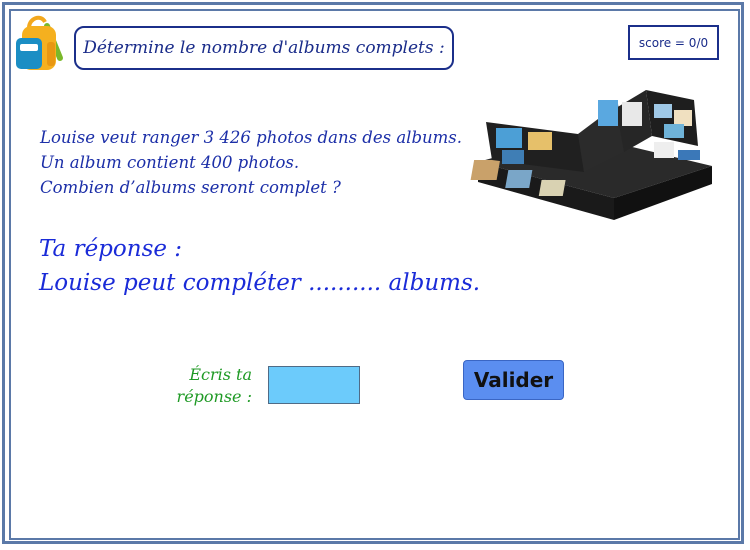 This screenshot has width=750, height=550. I want to click on problem-line-3: Combien d’albums seront complet ?, so click(190, 187).